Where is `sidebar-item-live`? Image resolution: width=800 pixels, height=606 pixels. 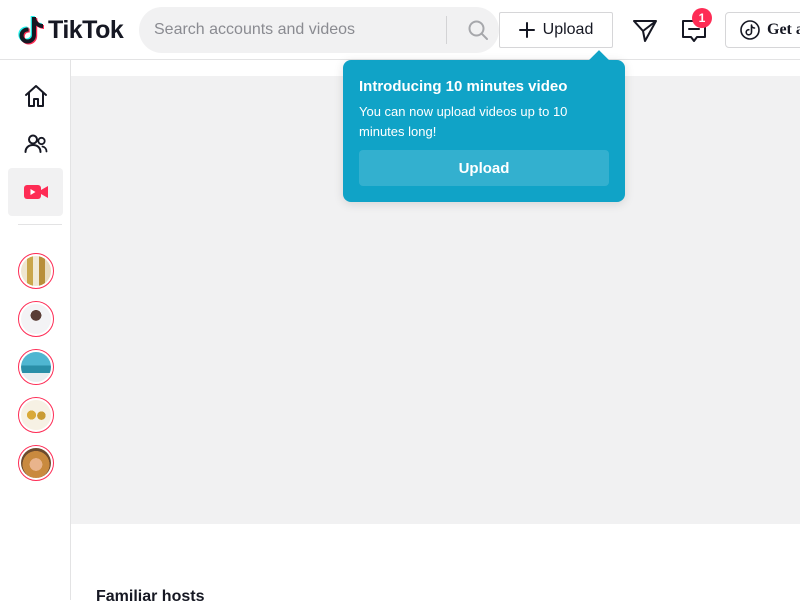 sidebar-item-live is located at coordinates (35, 192).